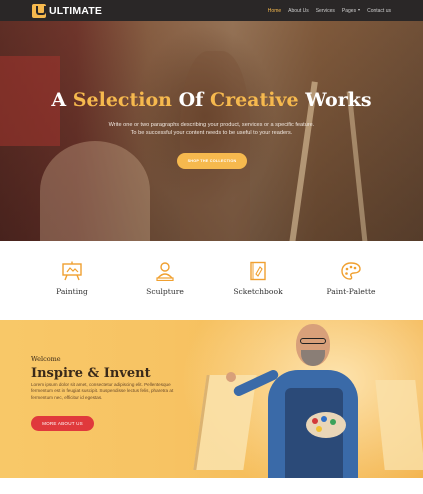  Describe the element at coordinates (95, 191) in the screenshot. I see `hero-artist-left` at that location.